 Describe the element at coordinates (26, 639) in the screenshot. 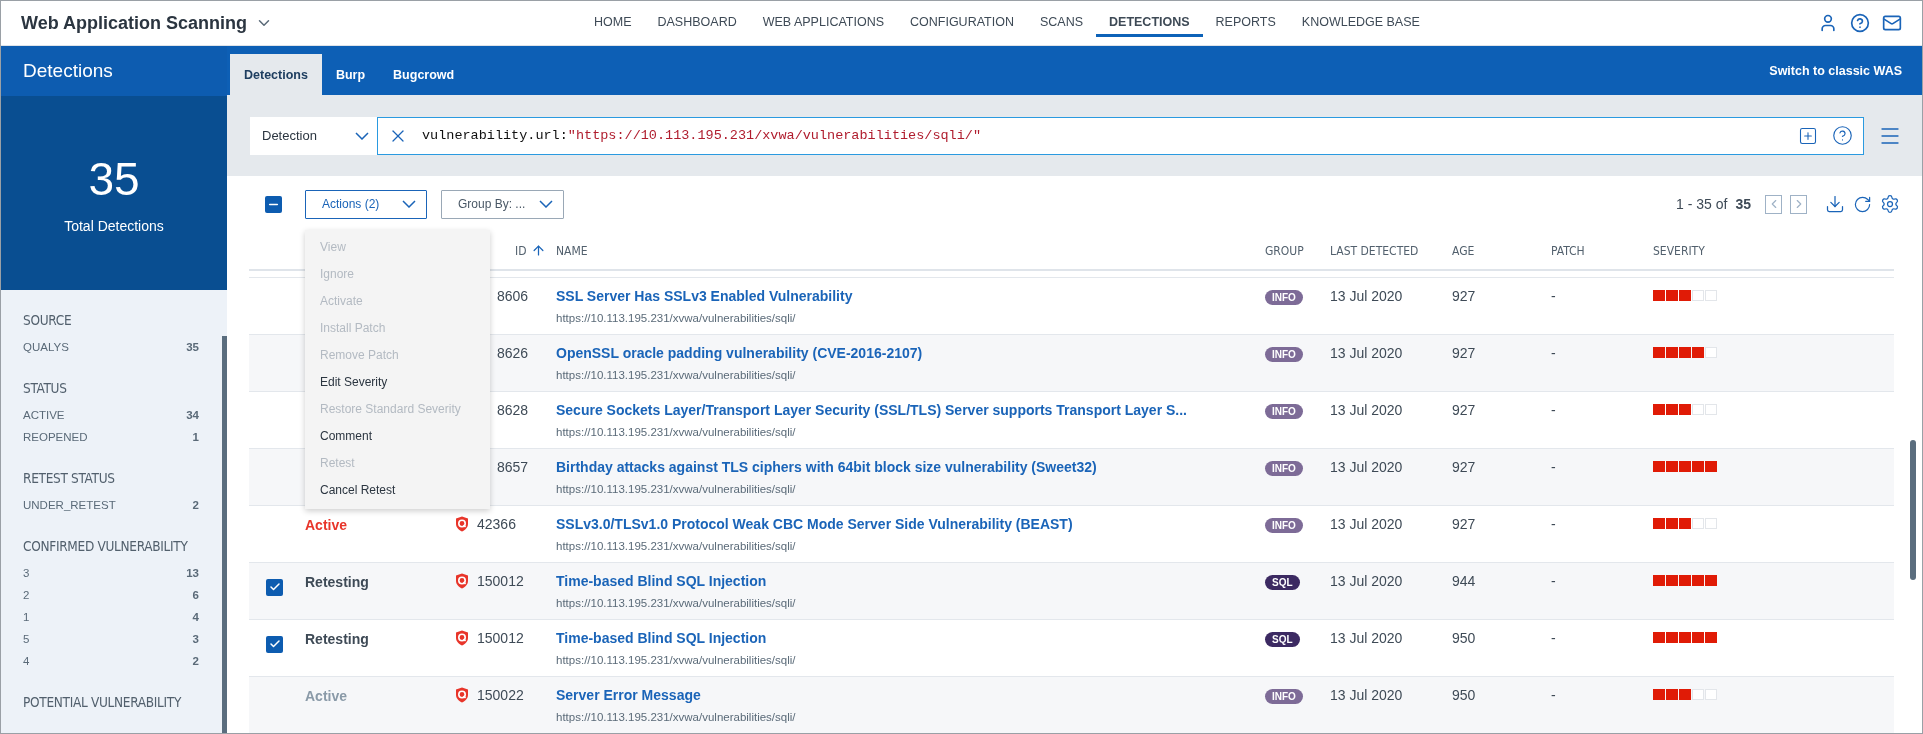

I see `facet-label: 5` at that location.